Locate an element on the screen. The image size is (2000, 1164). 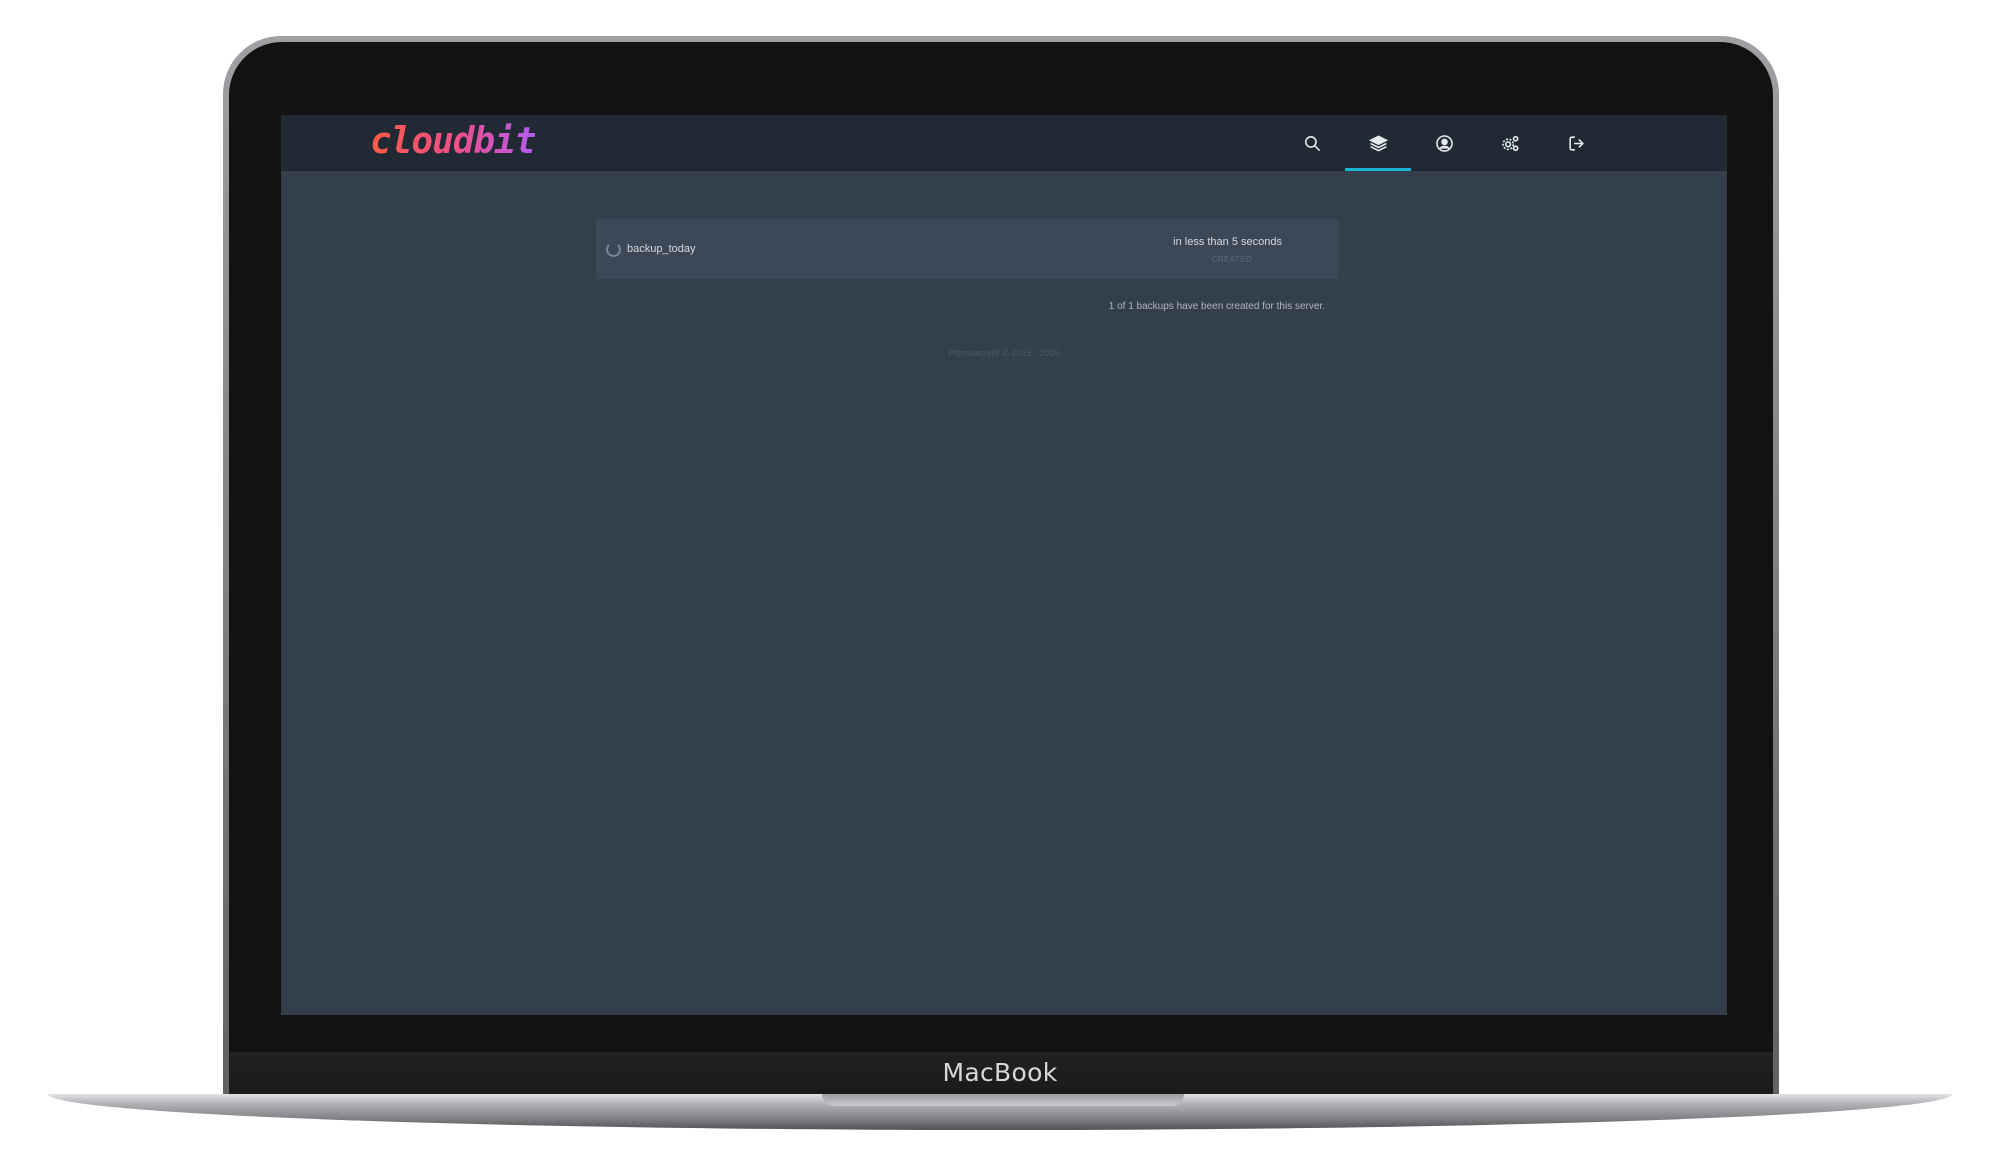
nav-account is located at coordinates (1444, 143).